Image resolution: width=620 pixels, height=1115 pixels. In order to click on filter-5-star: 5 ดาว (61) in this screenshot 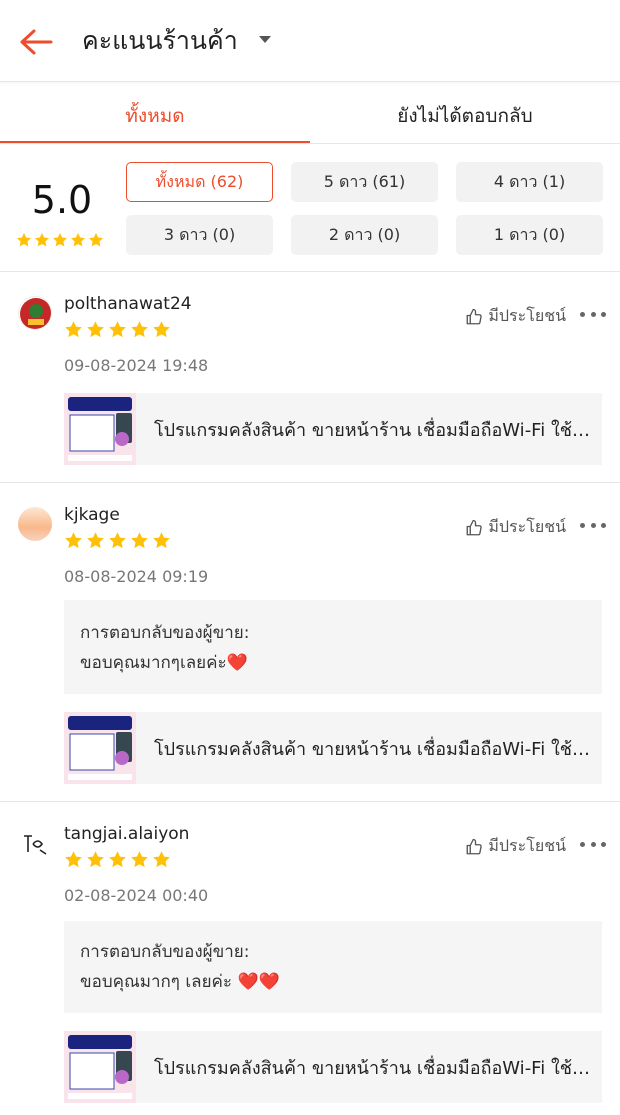, I will do `click(364, 182)`.